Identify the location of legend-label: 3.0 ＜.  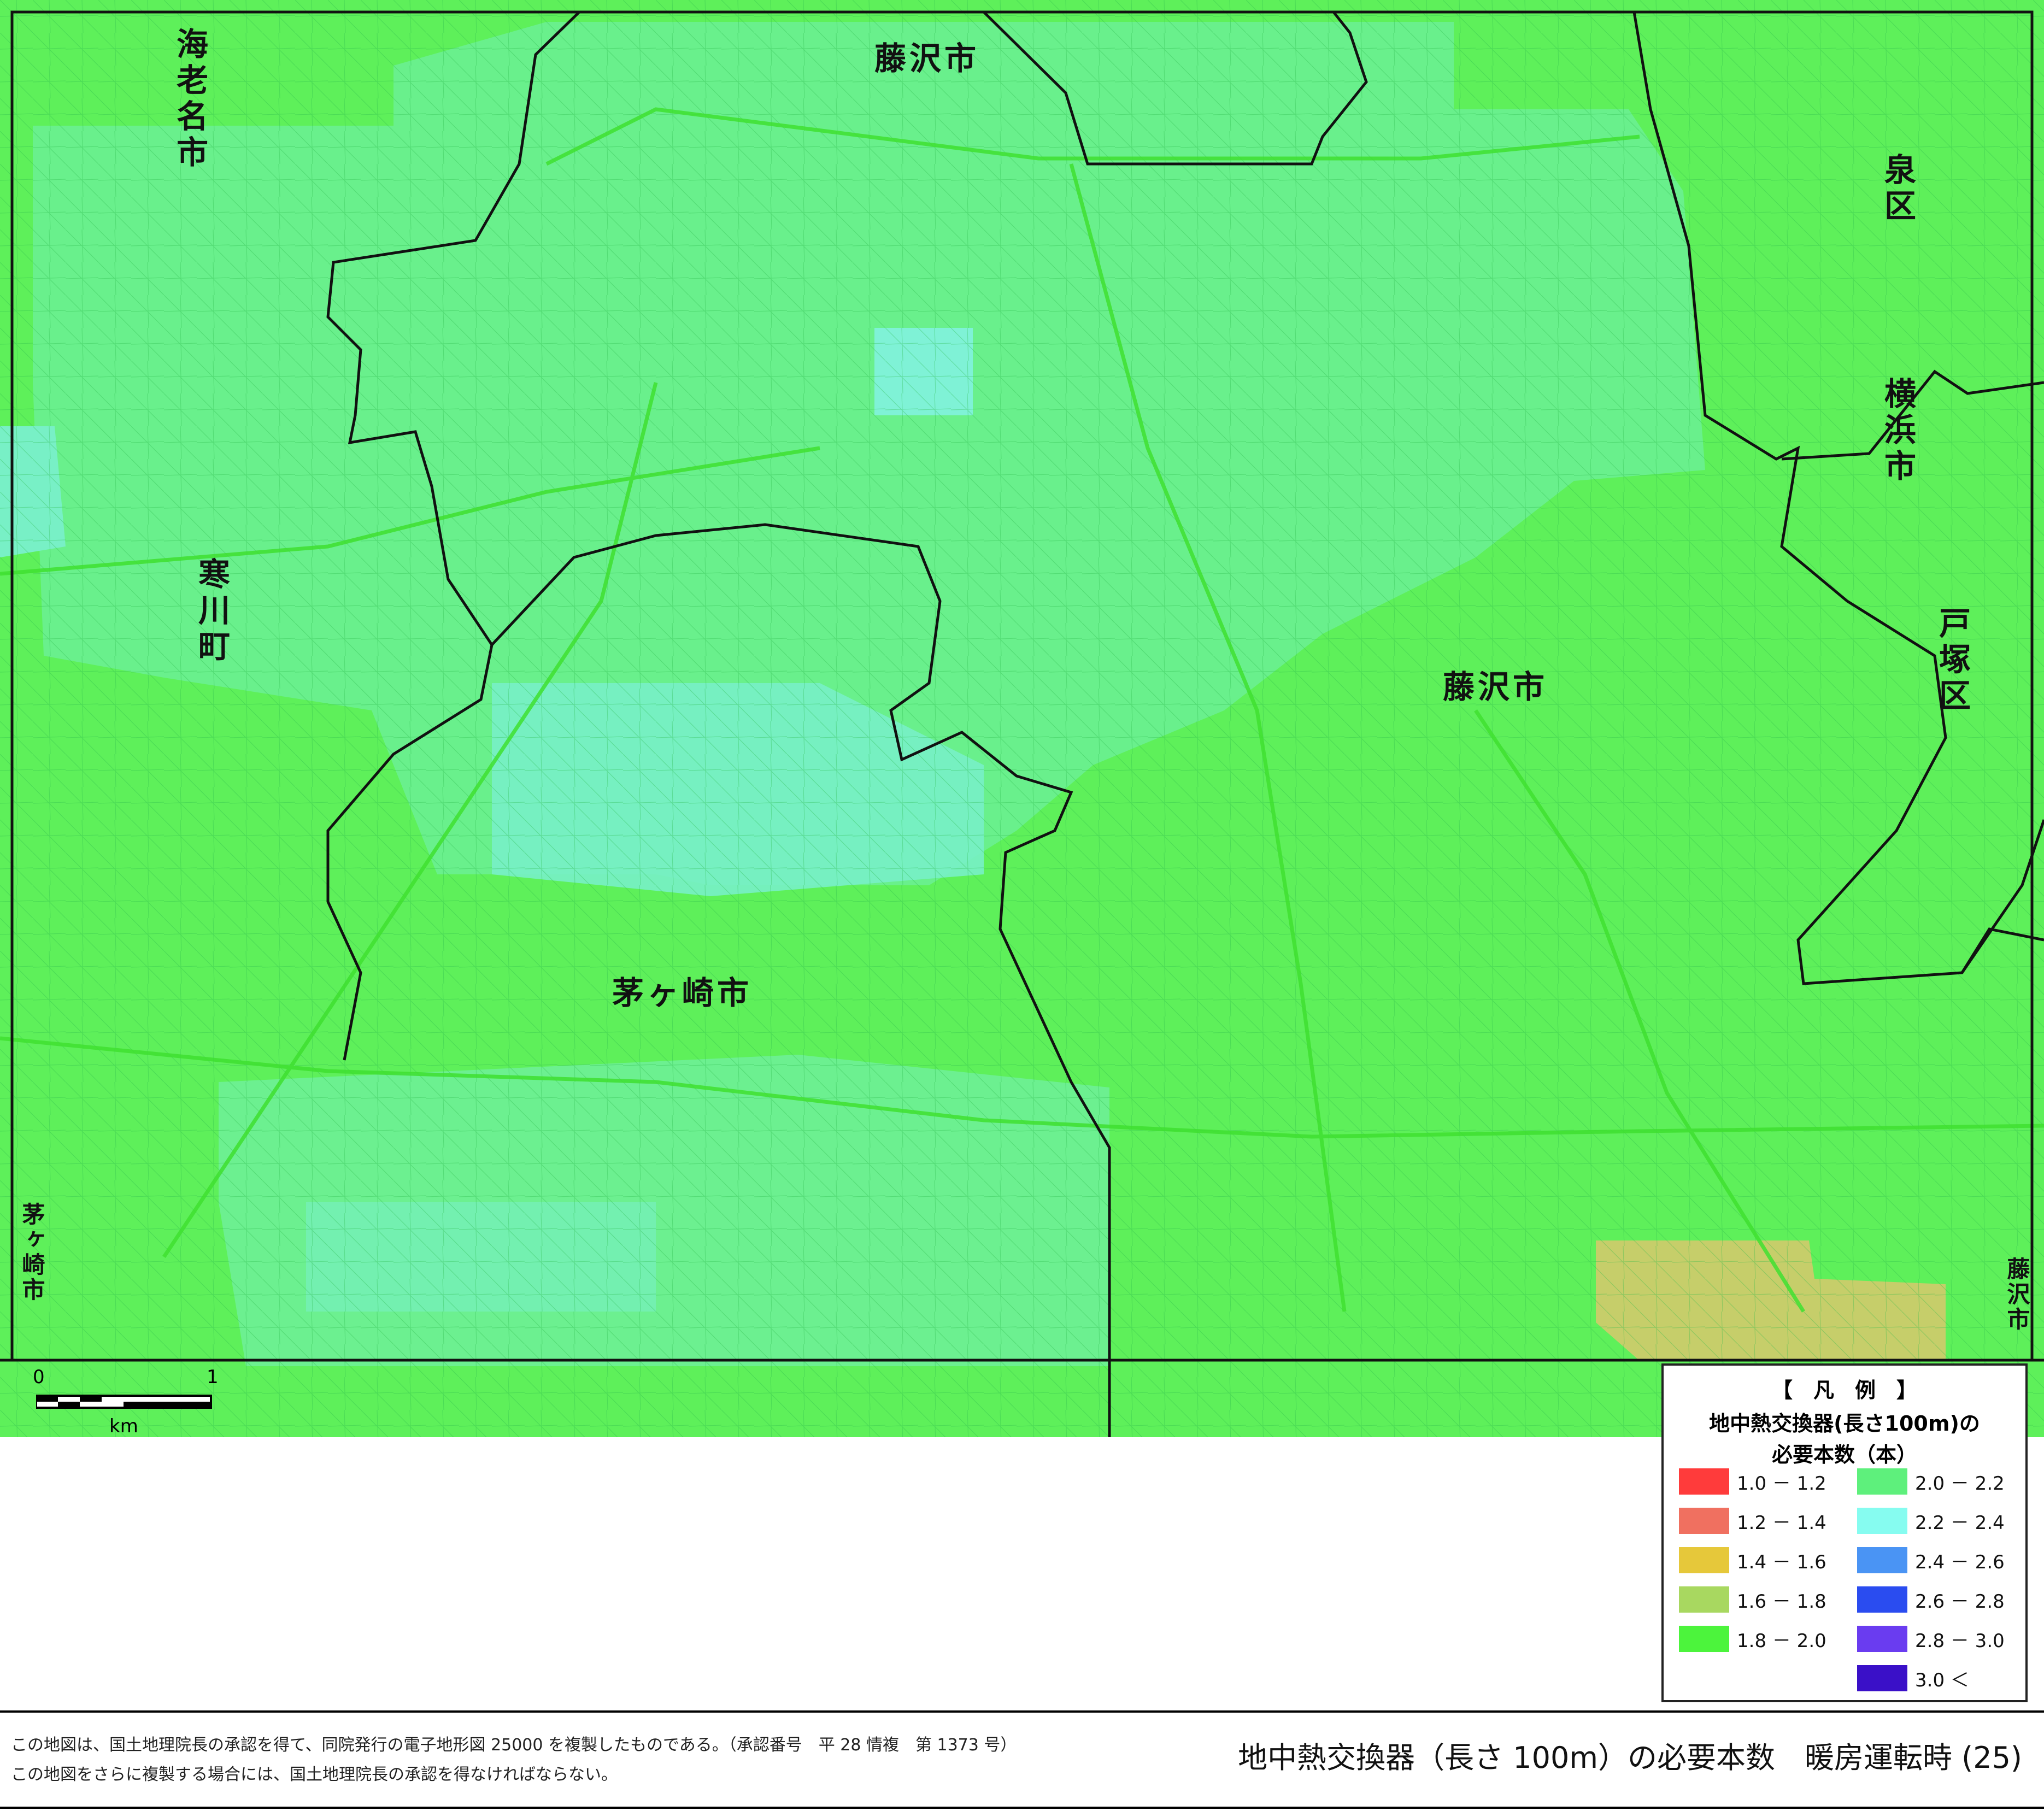
(1942, 1680).